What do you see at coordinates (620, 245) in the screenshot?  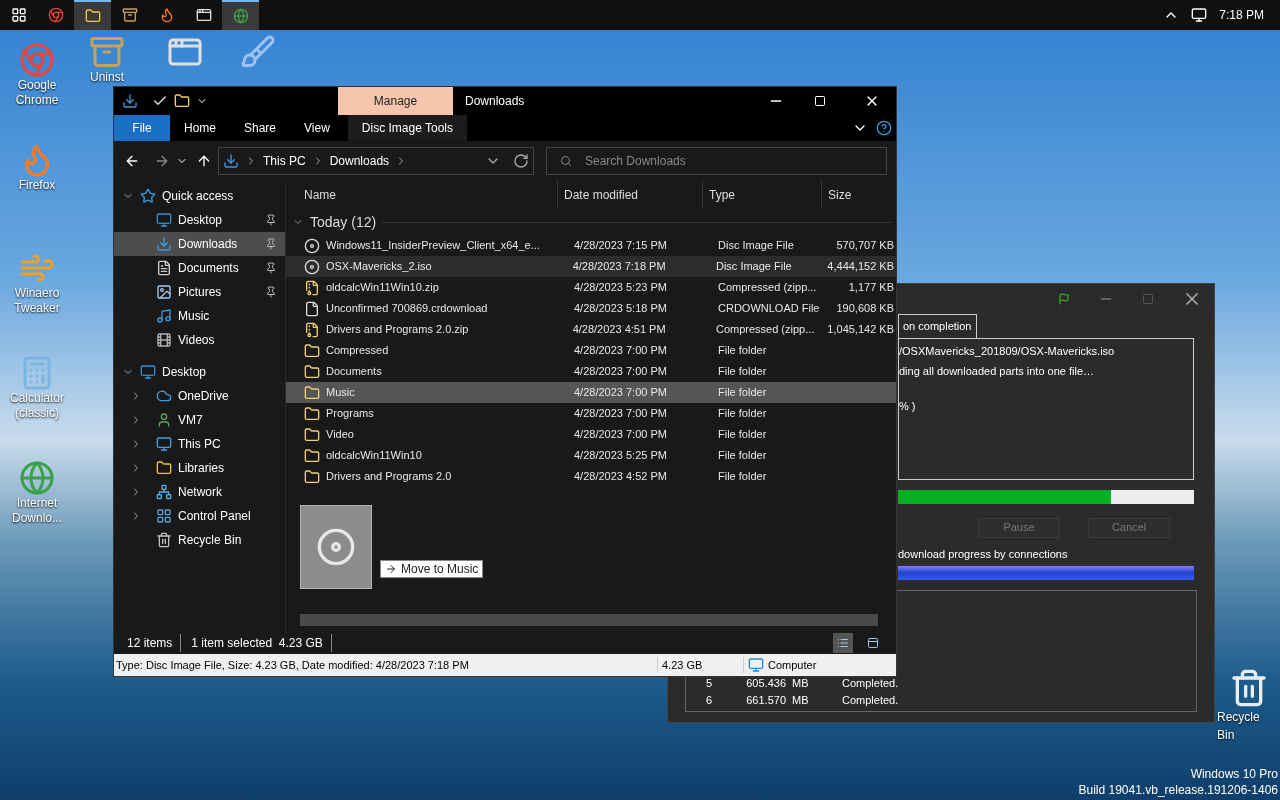 I see `date-modified: 4/28/2023 7:15 PM` at bounding box center [620, 245].